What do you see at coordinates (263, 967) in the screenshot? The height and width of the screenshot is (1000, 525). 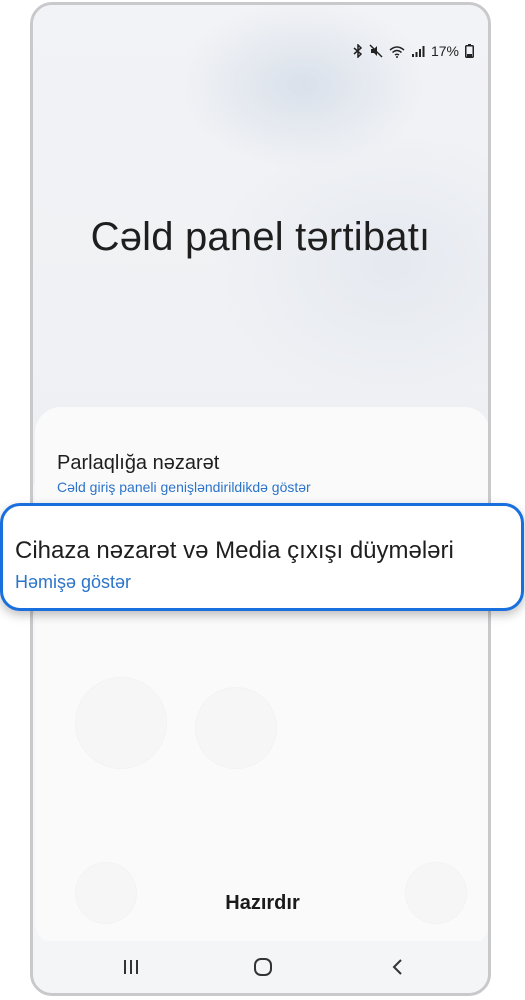 I see `home-icon` at bounding box center [263, 967].